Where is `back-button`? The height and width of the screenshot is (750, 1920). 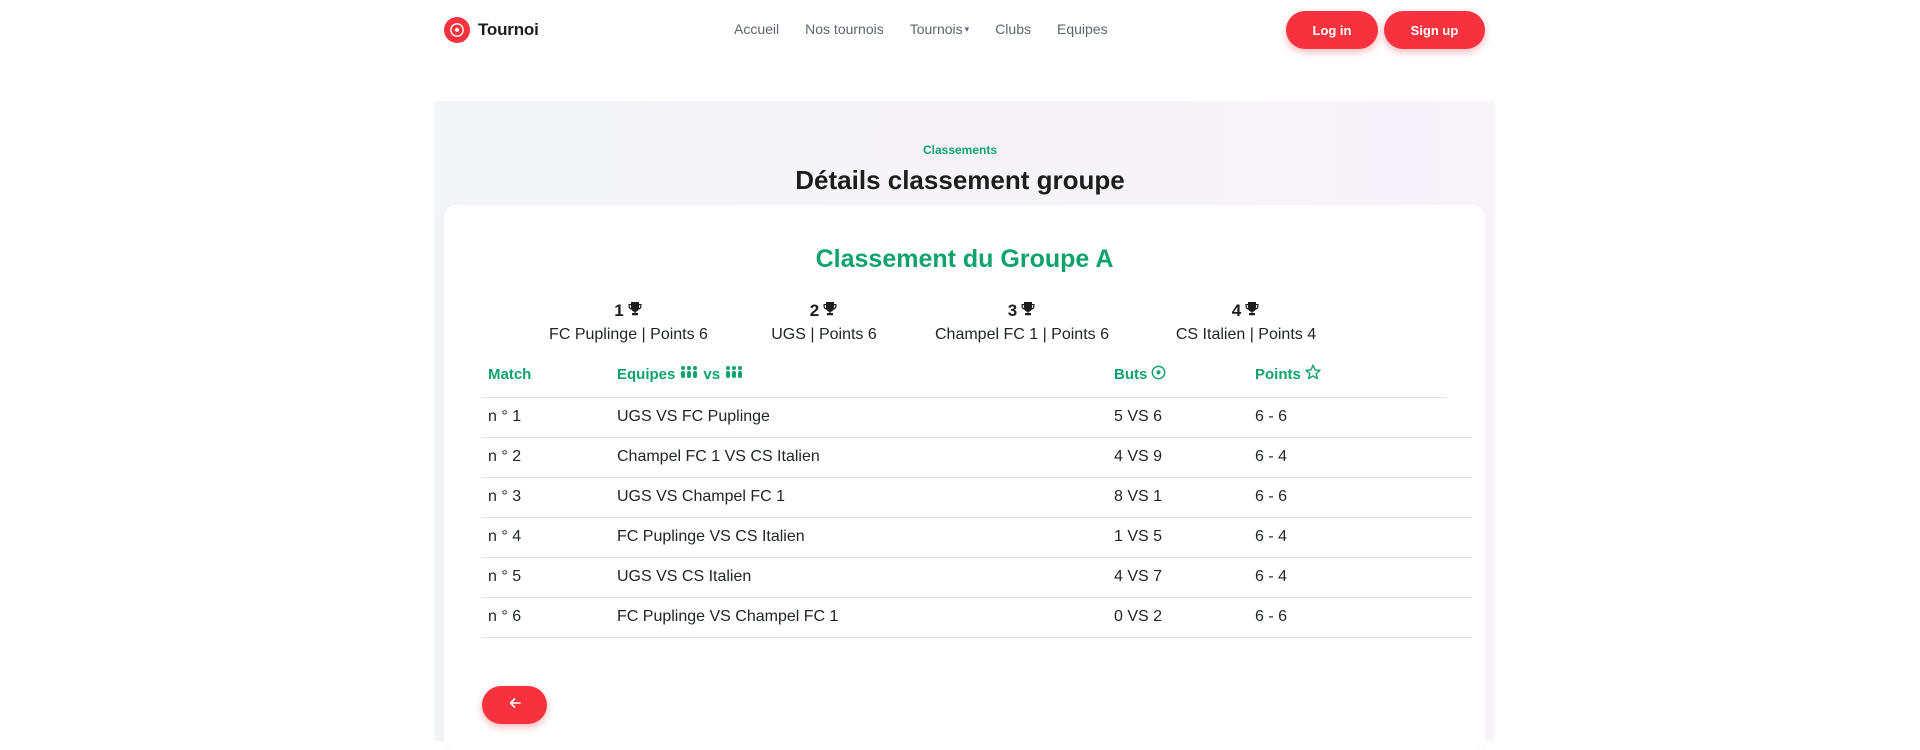 back-button is located at coordinates (514, 705).